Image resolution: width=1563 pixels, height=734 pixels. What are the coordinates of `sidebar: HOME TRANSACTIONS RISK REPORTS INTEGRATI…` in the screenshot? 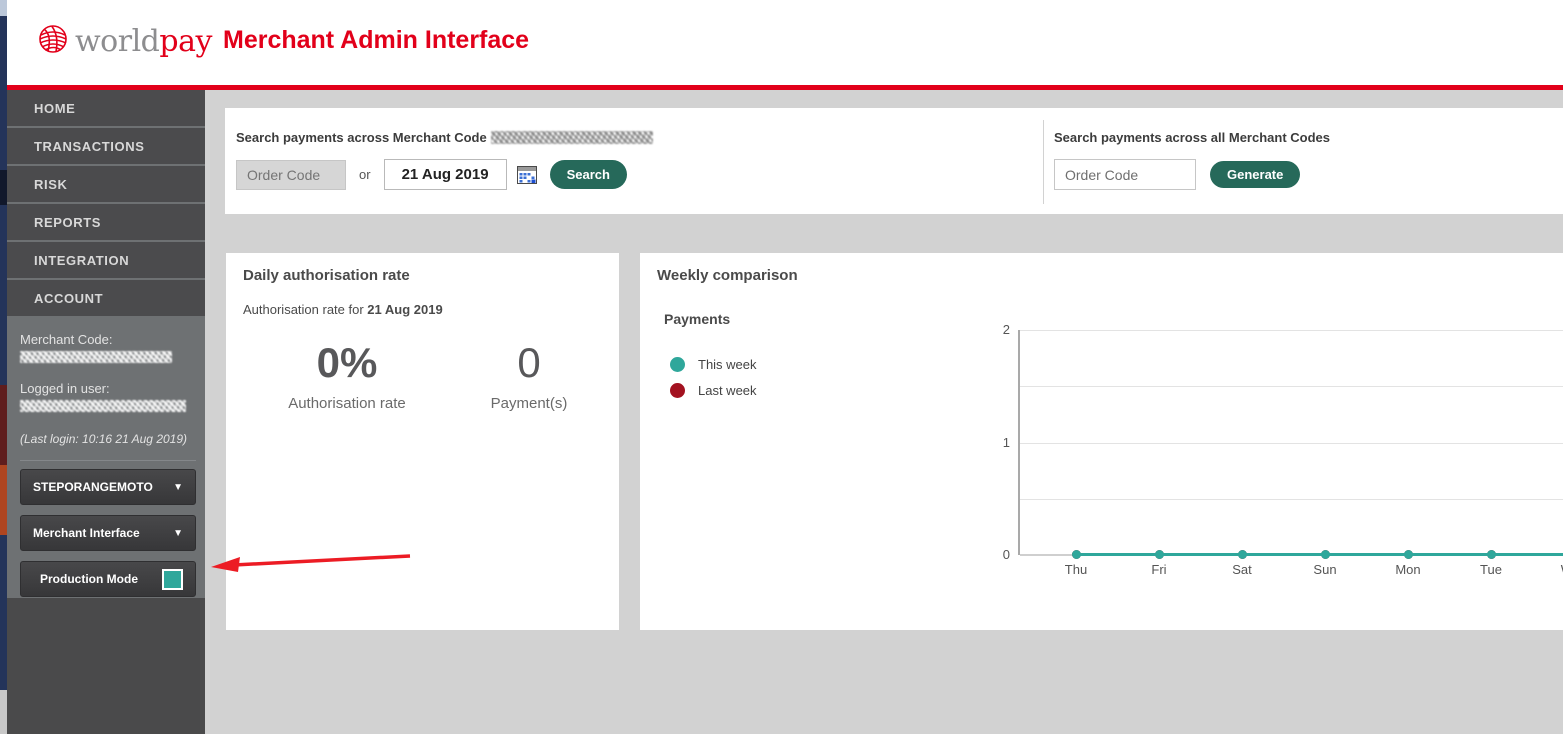 It's located at (106, 412).